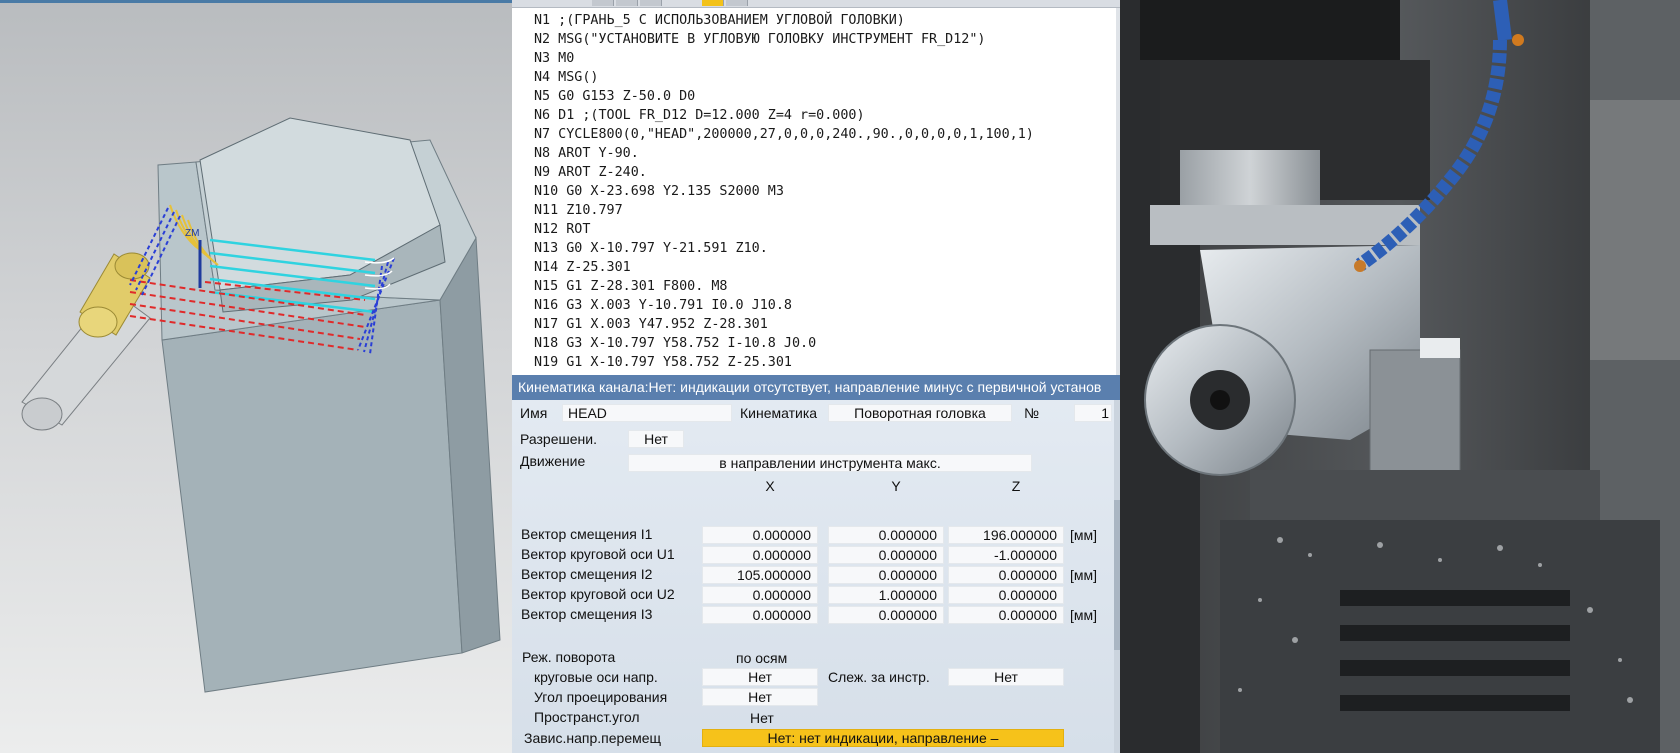 This screenshot has height=753, width=1680. I want to click on vector-u1-y: 0.000000, so click(886, 555).